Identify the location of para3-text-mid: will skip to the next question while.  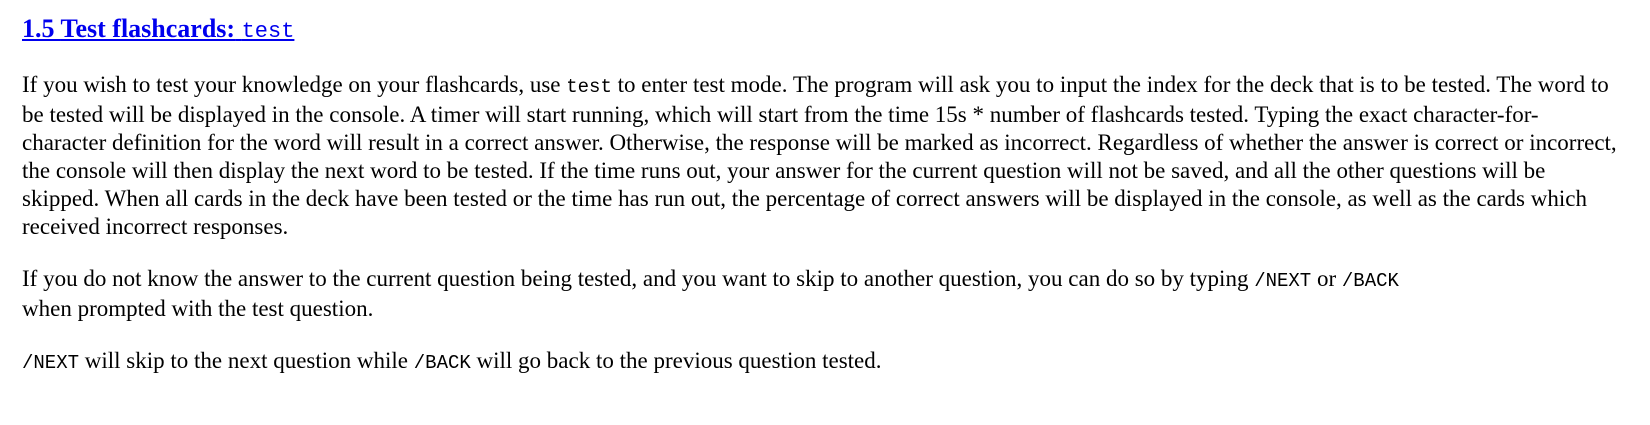
(246, 360).